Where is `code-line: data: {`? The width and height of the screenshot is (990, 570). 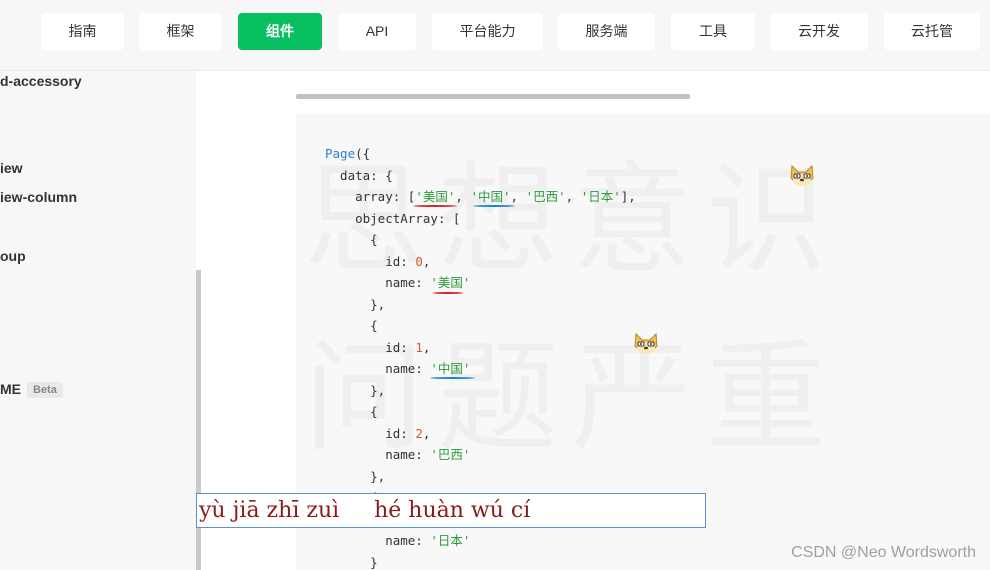
code-line: data: { is located at coordinates (359, 175).